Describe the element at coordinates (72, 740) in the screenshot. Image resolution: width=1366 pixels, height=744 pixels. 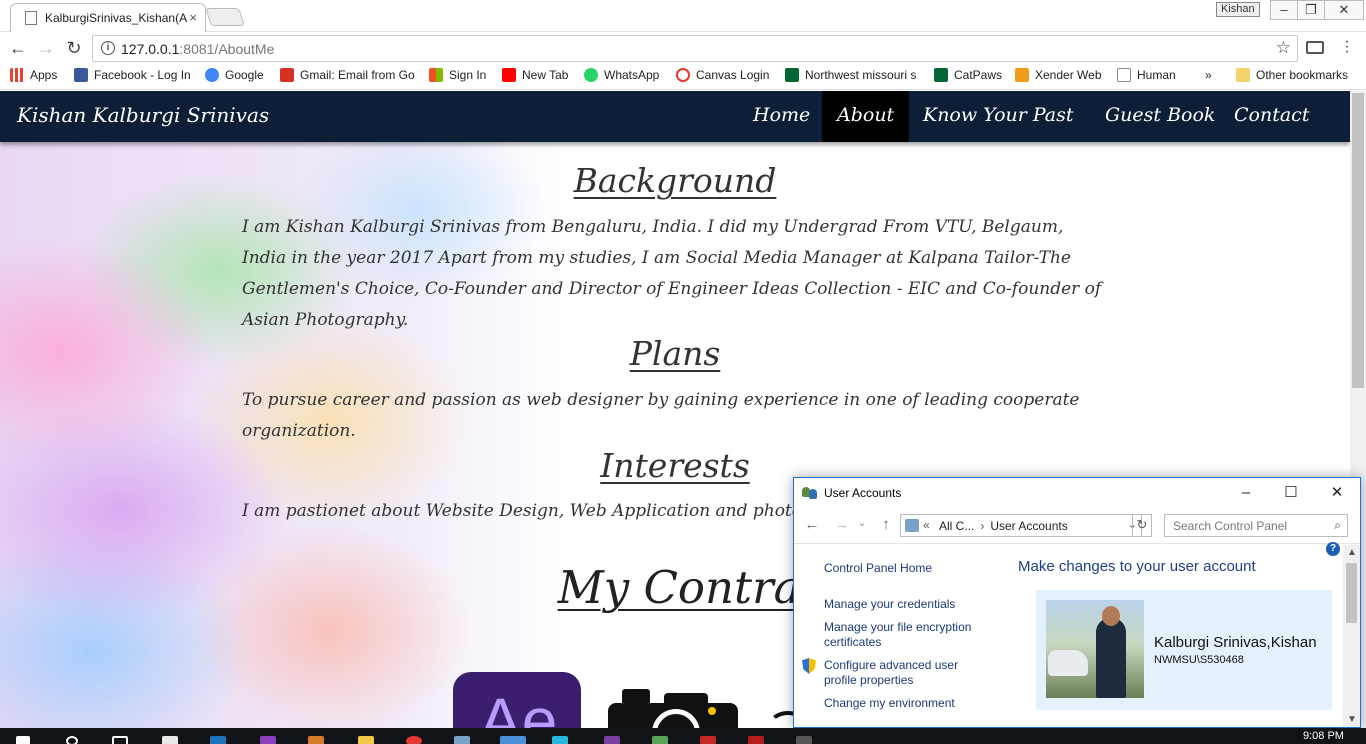
I see `search-icon` at that location.